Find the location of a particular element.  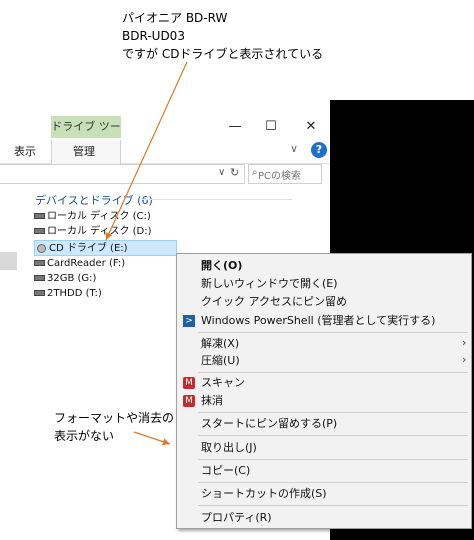

group-divider is located at coordinates (217, 199).